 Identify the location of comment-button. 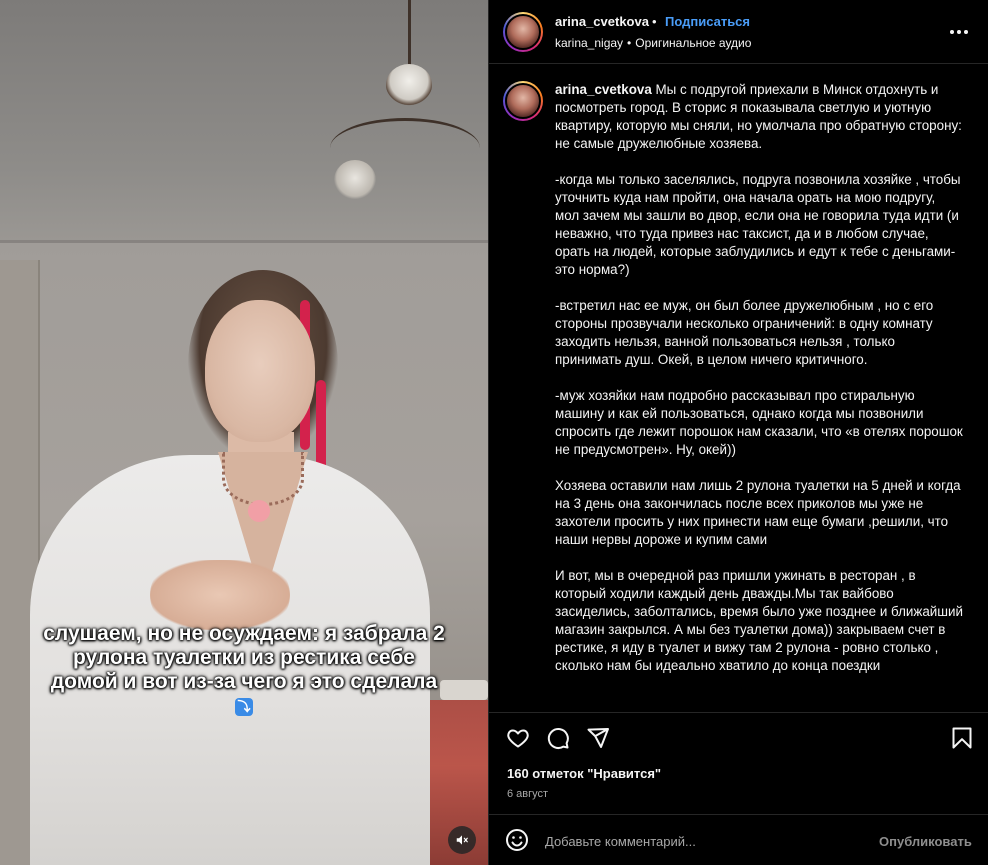
(558, 738).